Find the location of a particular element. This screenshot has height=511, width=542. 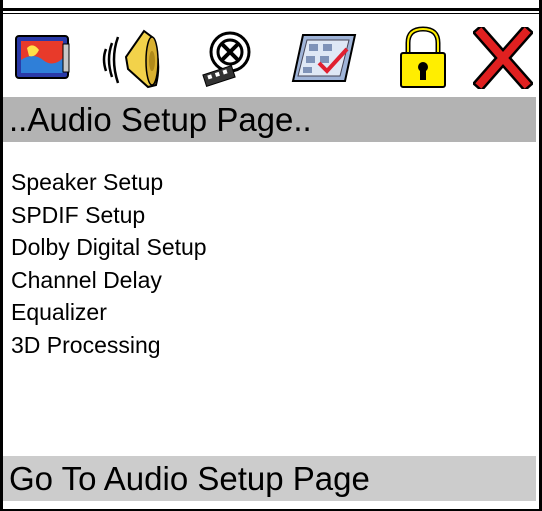

password-setup-button is located at coordinates (423, 58).